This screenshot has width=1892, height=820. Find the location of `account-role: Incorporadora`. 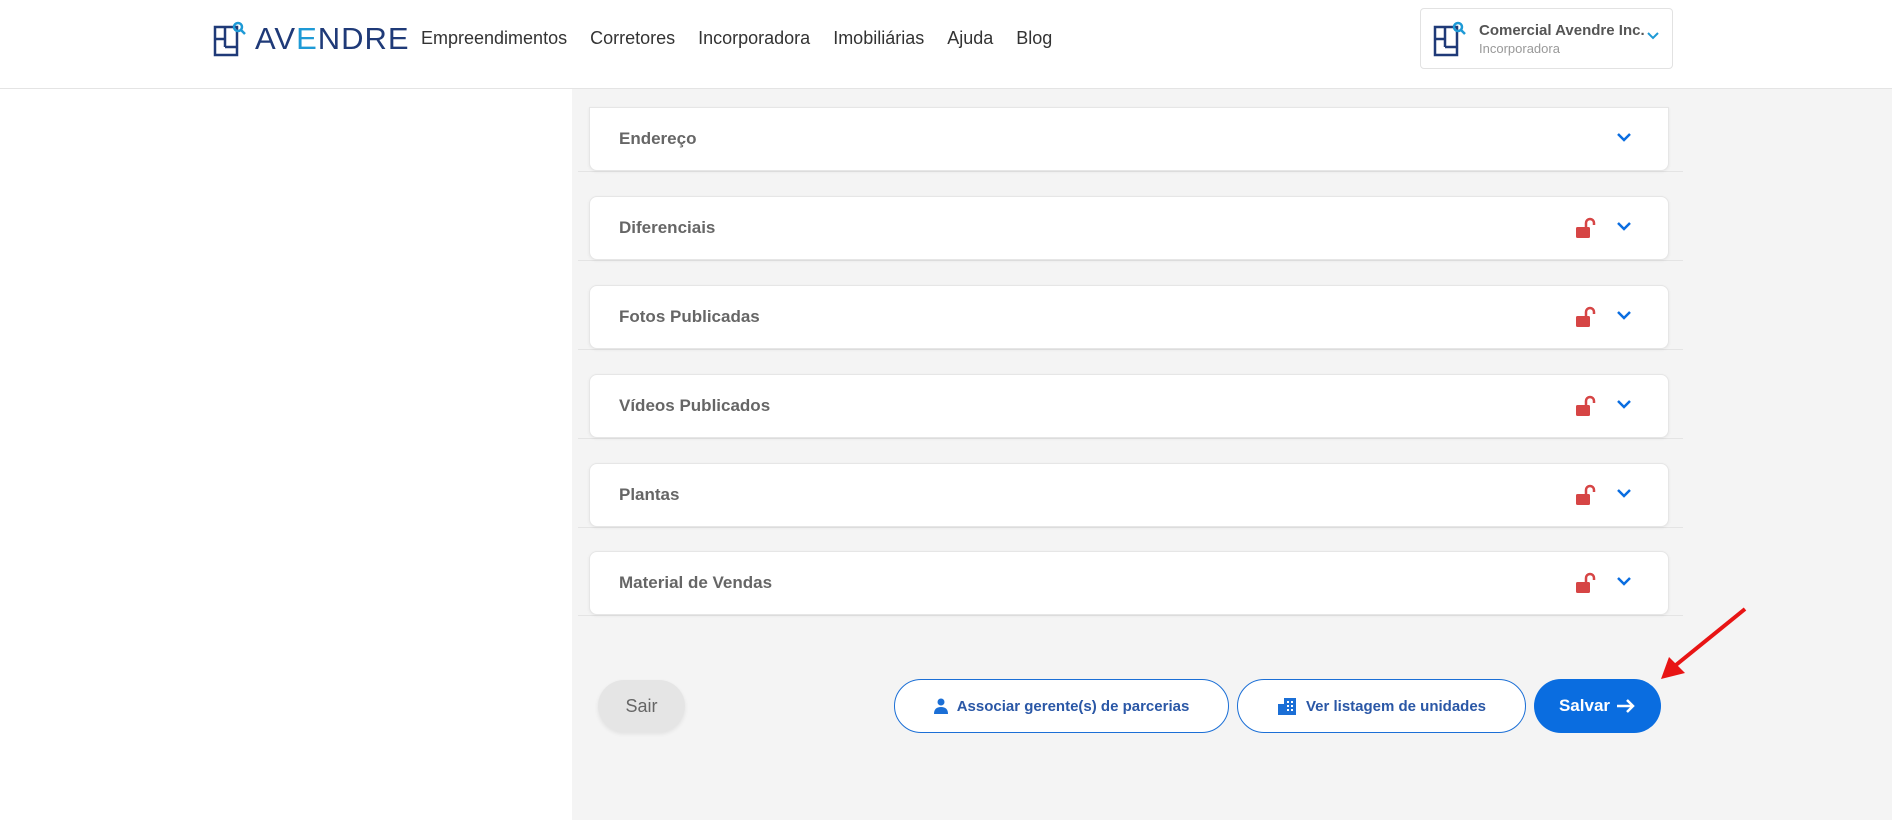

account-role: Incorporadora is located at coordinates (1519, 48).